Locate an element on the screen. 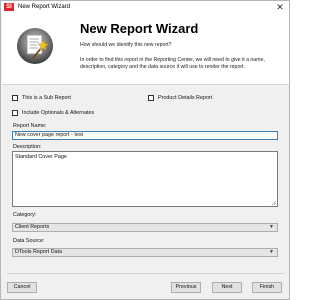 This screenshot has height=300, width=320. resize-grip-icon is located at coordinates (274, 203).